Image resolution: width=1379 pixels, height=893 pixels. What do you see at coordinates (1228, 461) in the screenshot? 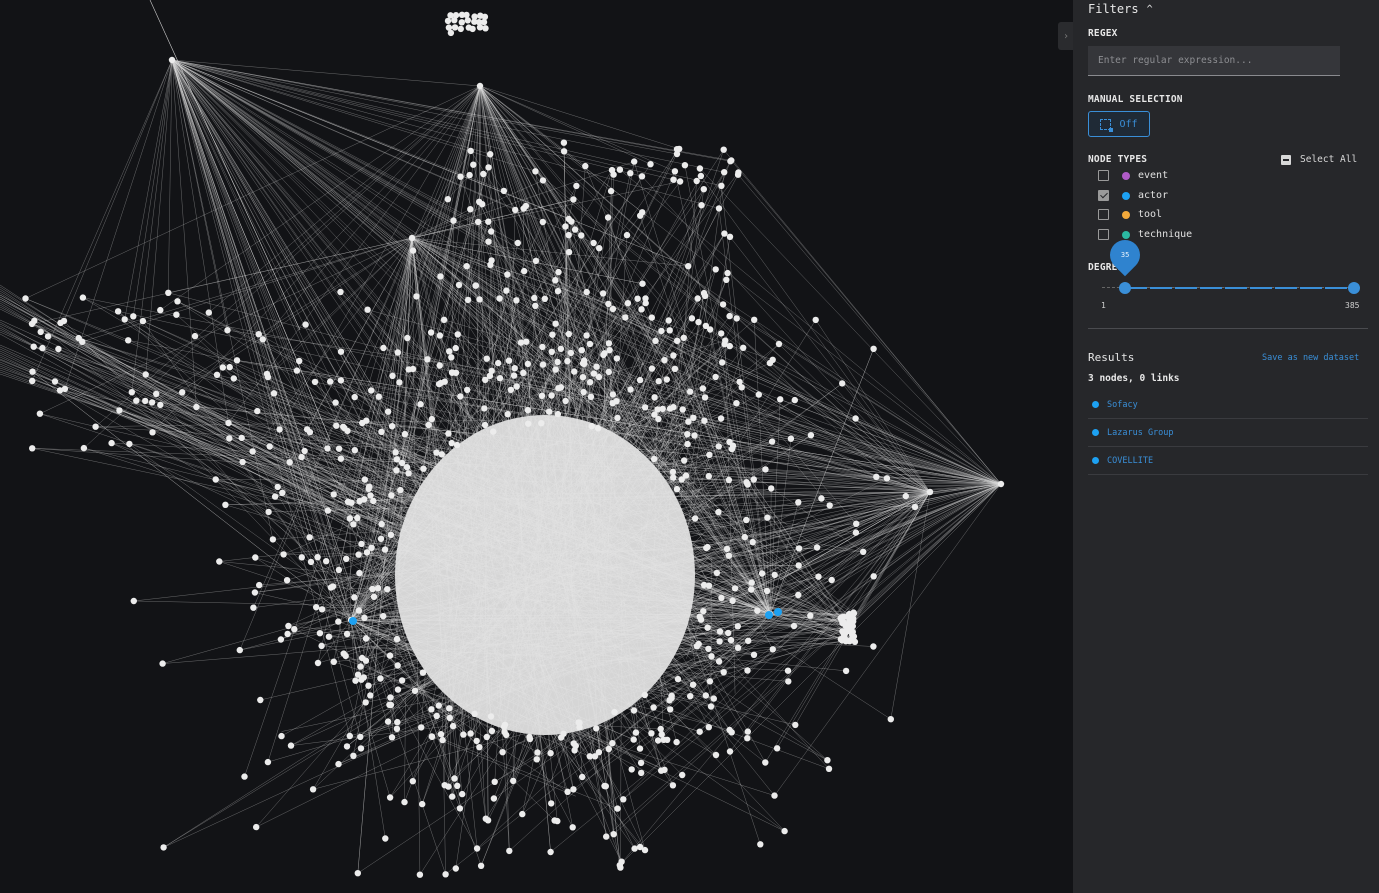
I see `result-item-covellite: COVELLITE` at bounding box center [1228, 461].